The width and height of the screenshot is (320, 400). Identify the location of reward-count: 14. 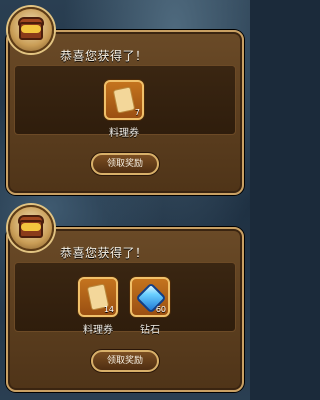
(108, 309).